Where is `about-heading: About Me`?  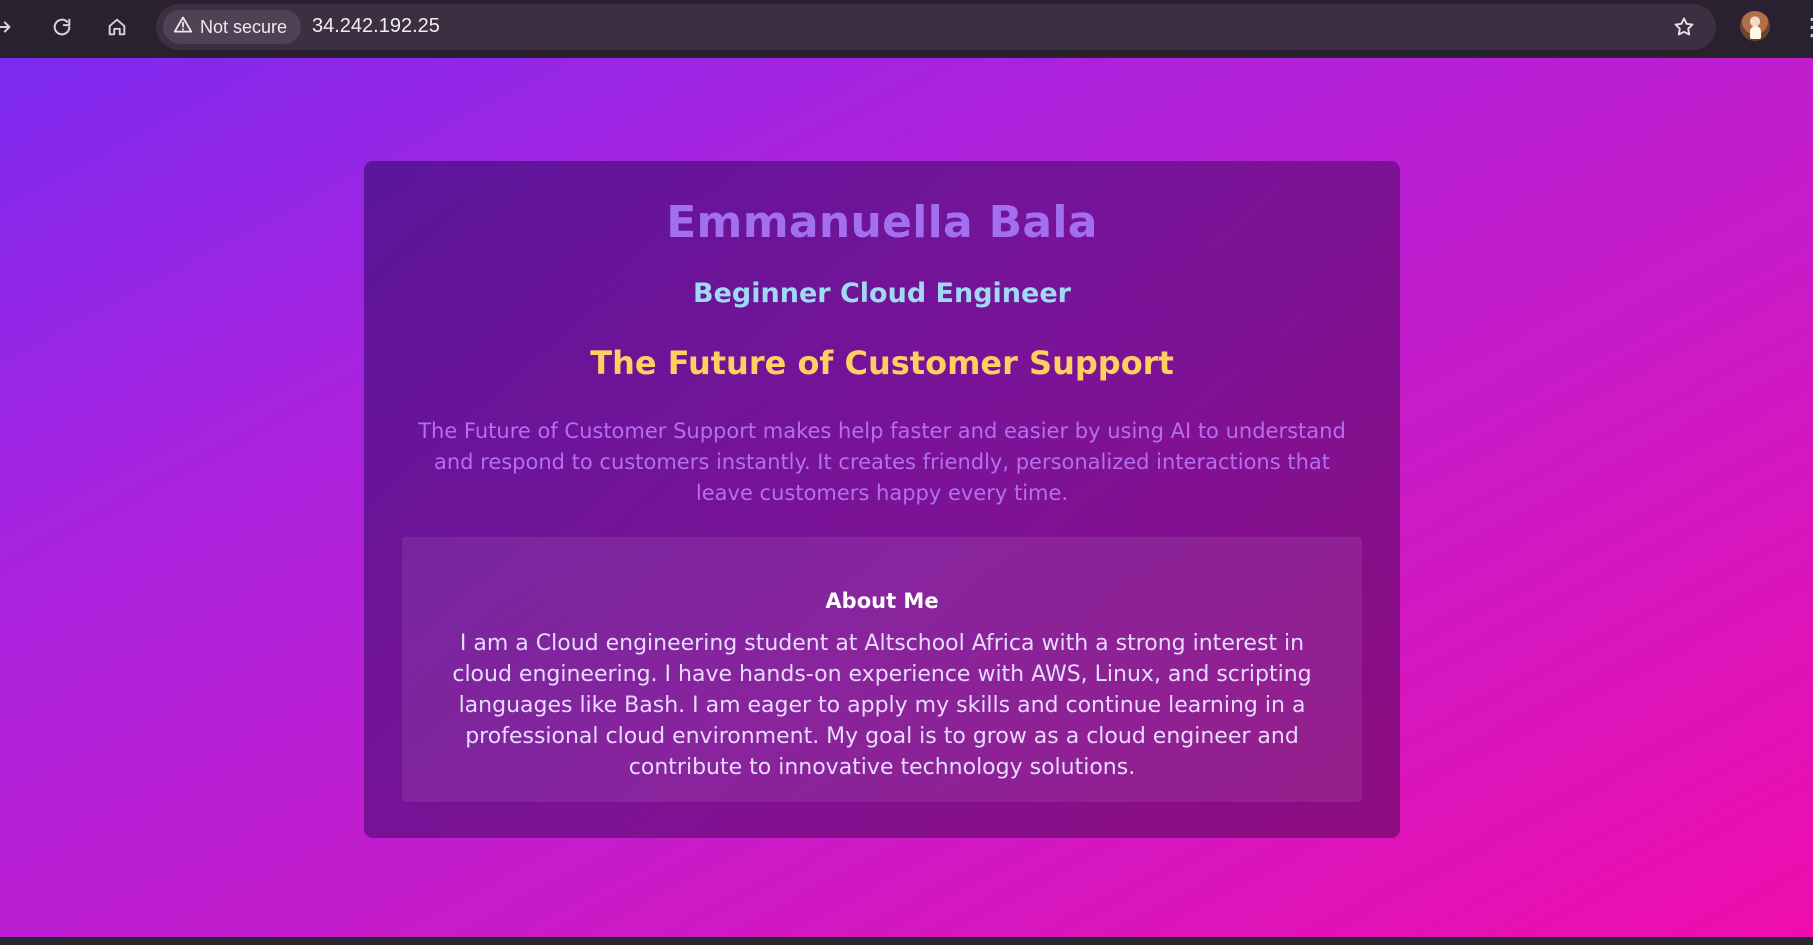 about-heading: About Me is located at coordinates (882, 601).